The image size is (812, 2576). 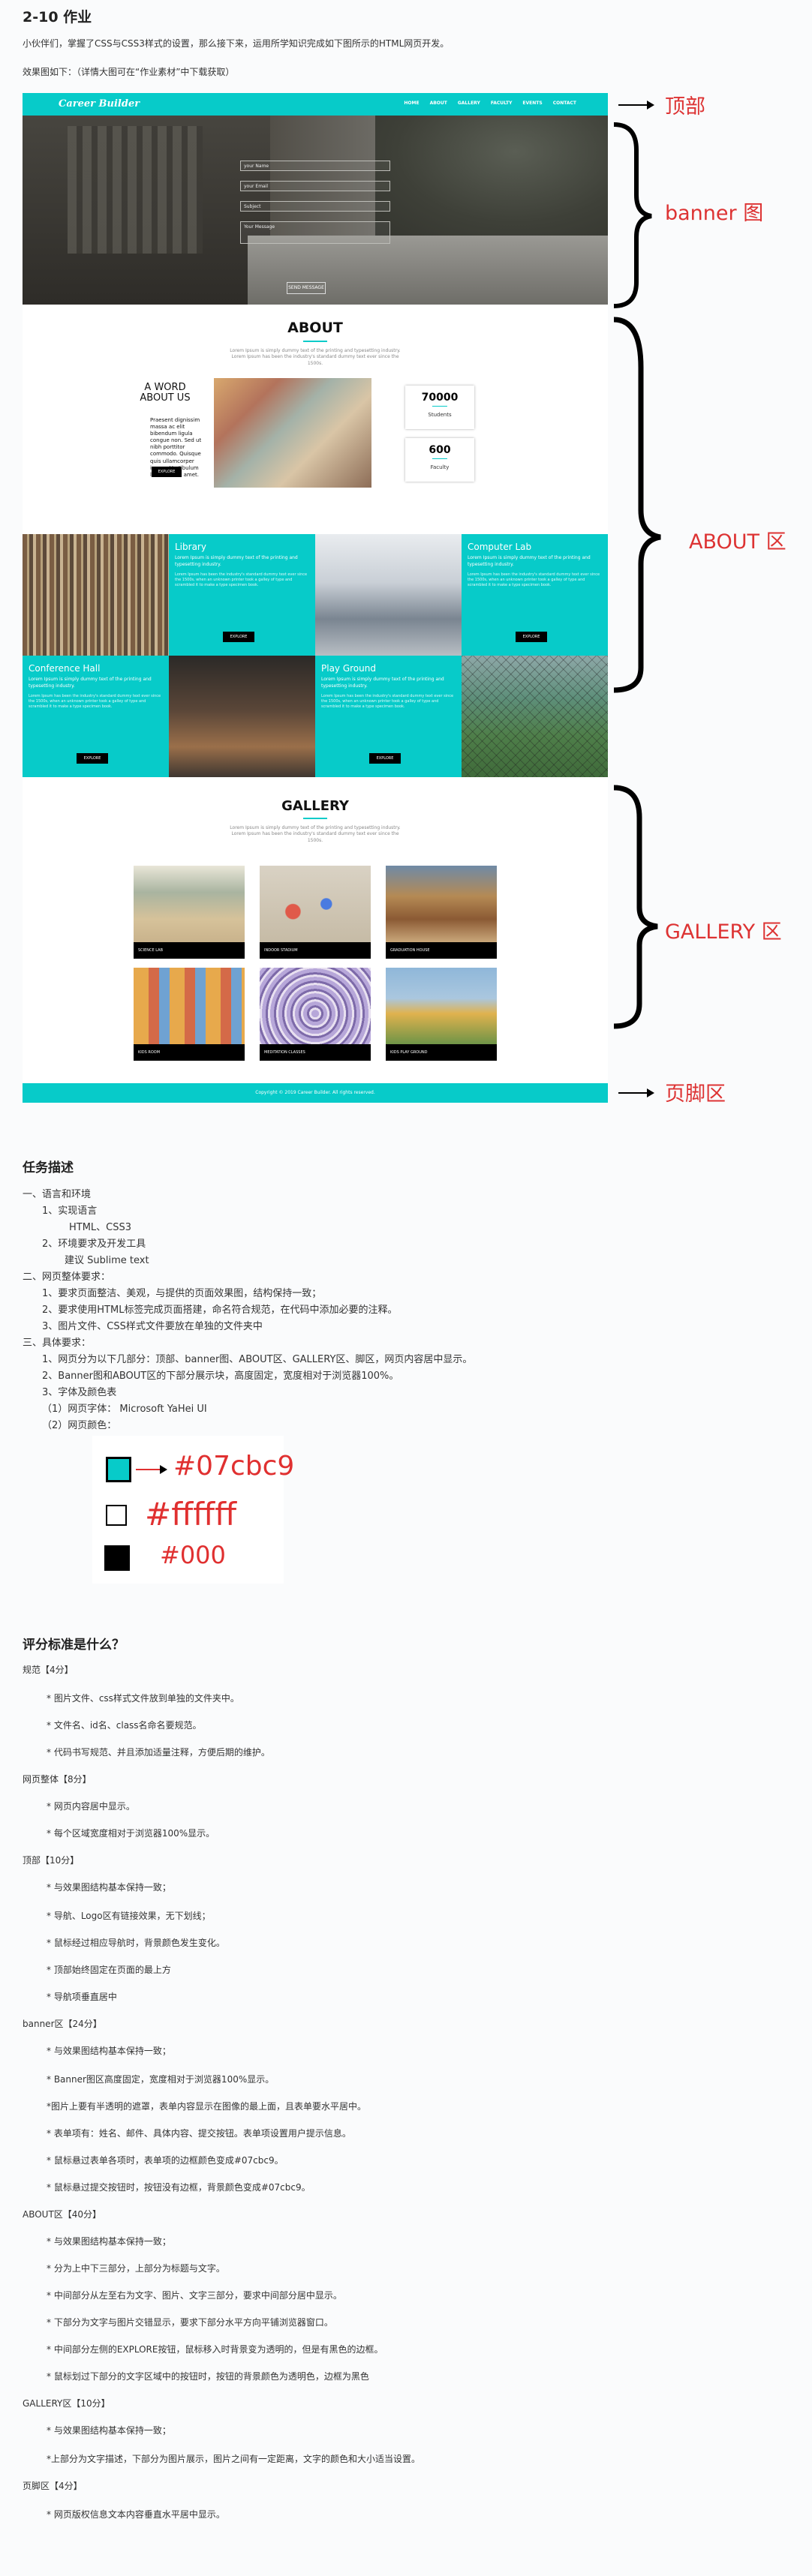 I want to click on grading-item: * 鼠标划过下部分的文字区域中的按钮时，按钮的背景颜色为透明色，边框为黑色, so click(x=208, y=2376).